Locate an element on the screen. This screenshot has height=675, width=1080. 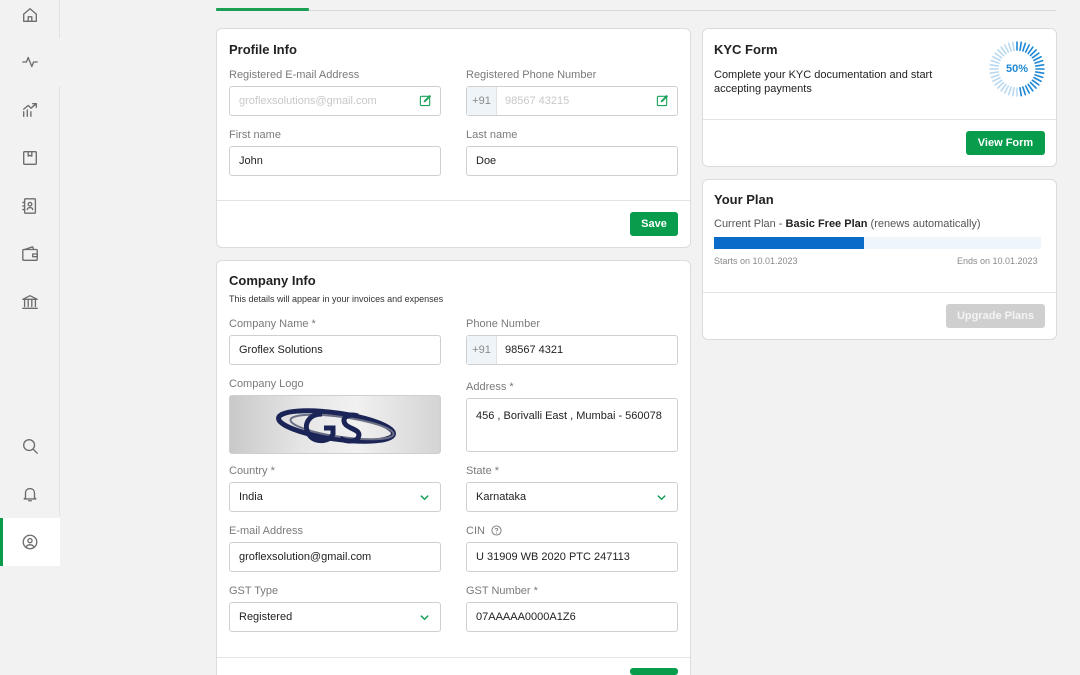
gs-logo is located at coordinates (336, 426).